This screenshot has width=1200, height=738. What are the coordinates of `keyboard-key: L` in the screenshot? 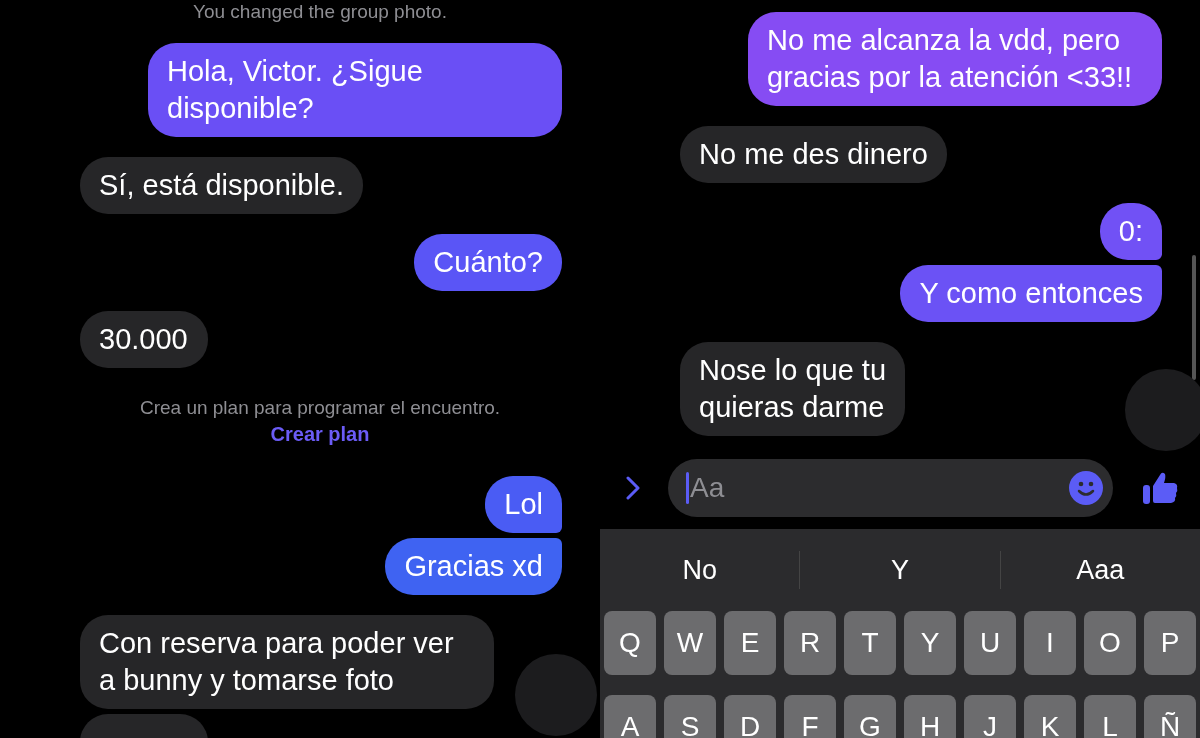 It's located at (1110, 716).